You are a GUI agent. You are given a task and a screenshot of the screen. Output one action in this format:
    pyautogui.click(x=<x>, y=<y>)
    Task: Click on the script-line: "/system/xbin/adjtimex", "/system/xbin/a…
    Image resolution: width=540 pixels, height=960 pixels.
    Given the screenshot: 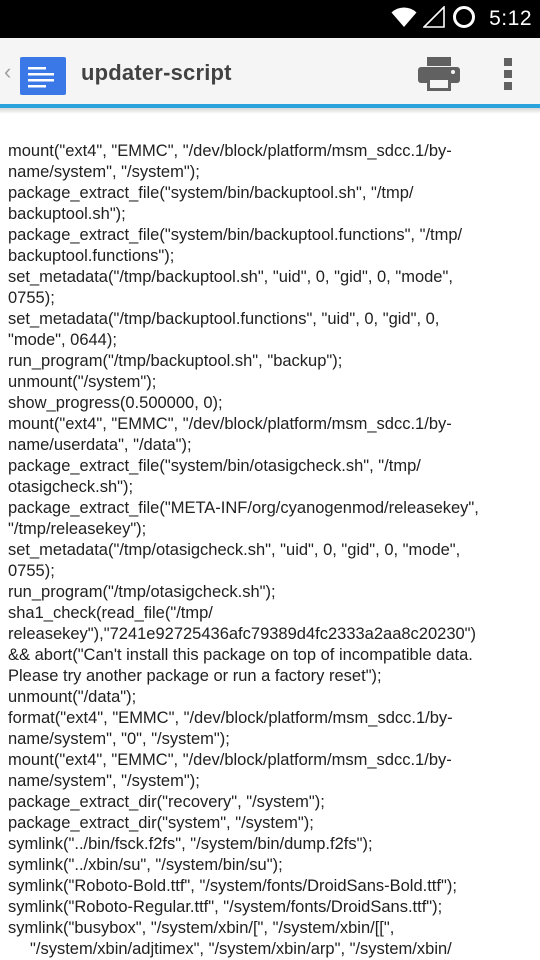 What is the action you would take?
    pyautogui.click(x=241, y=949)
    